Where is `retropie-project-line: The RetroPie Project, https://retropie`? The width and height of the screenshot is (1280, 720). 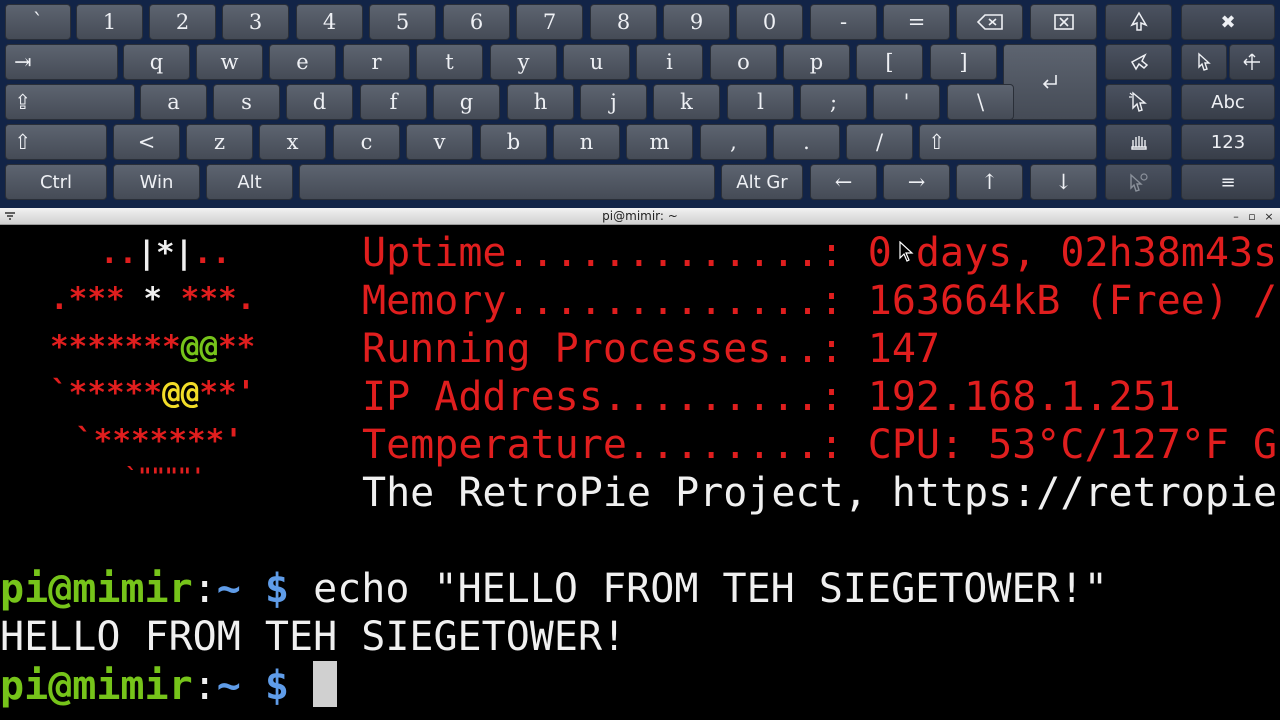 retropie-project-line: The RetroPie Project, https://retropie is located at coordinates (820, 493).